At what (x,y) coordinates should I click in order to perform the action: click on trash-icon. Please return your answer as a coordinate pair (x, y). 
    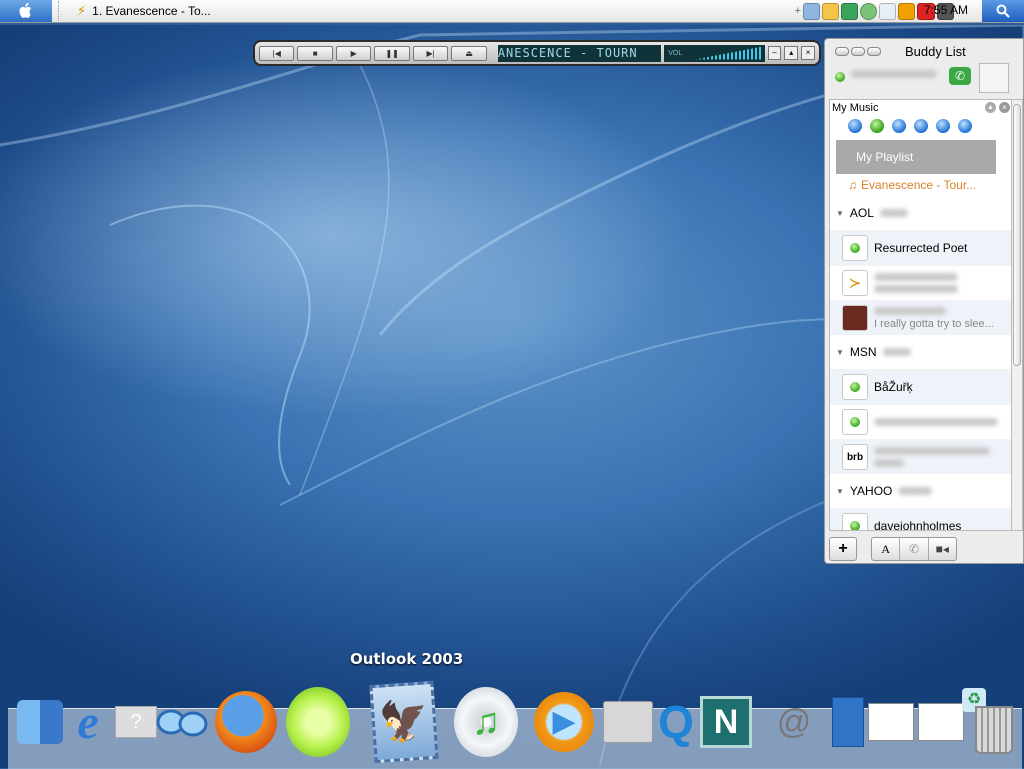
    Looking at the image, I should click on (993, 722).